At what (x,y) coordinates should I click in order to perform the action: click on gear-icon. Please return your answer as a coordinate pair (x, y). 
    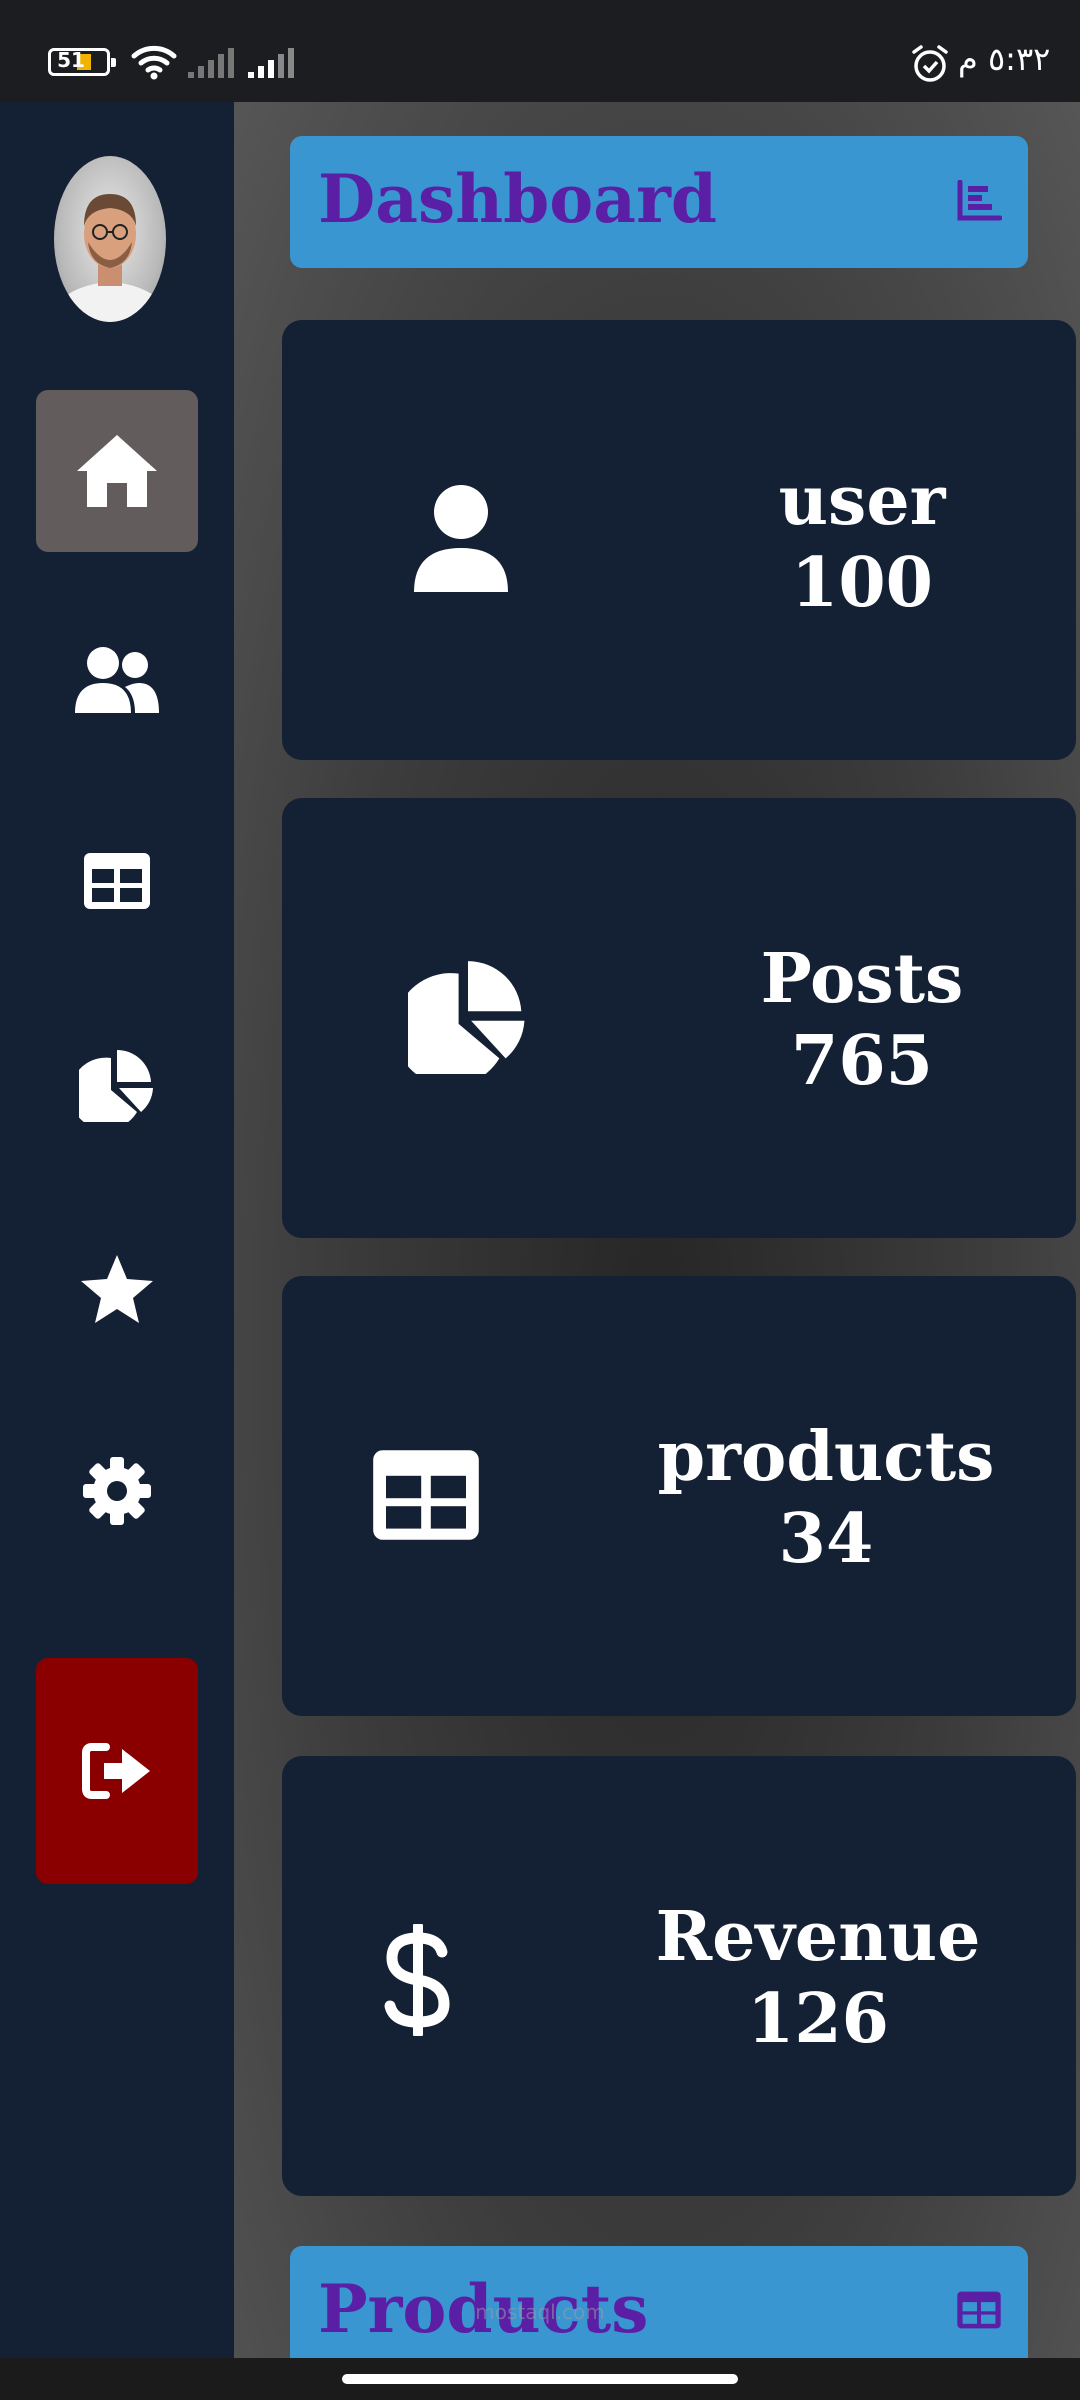
    Looking at the image, I should click on (117, 1491).